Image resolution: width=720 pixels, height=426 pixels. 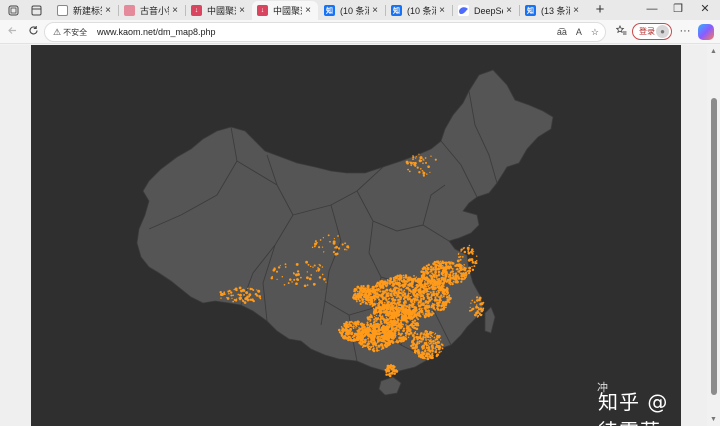 I want to click on tab-zhihu-2: 知 (10 条消息) ×, so click(x=419, y=10).